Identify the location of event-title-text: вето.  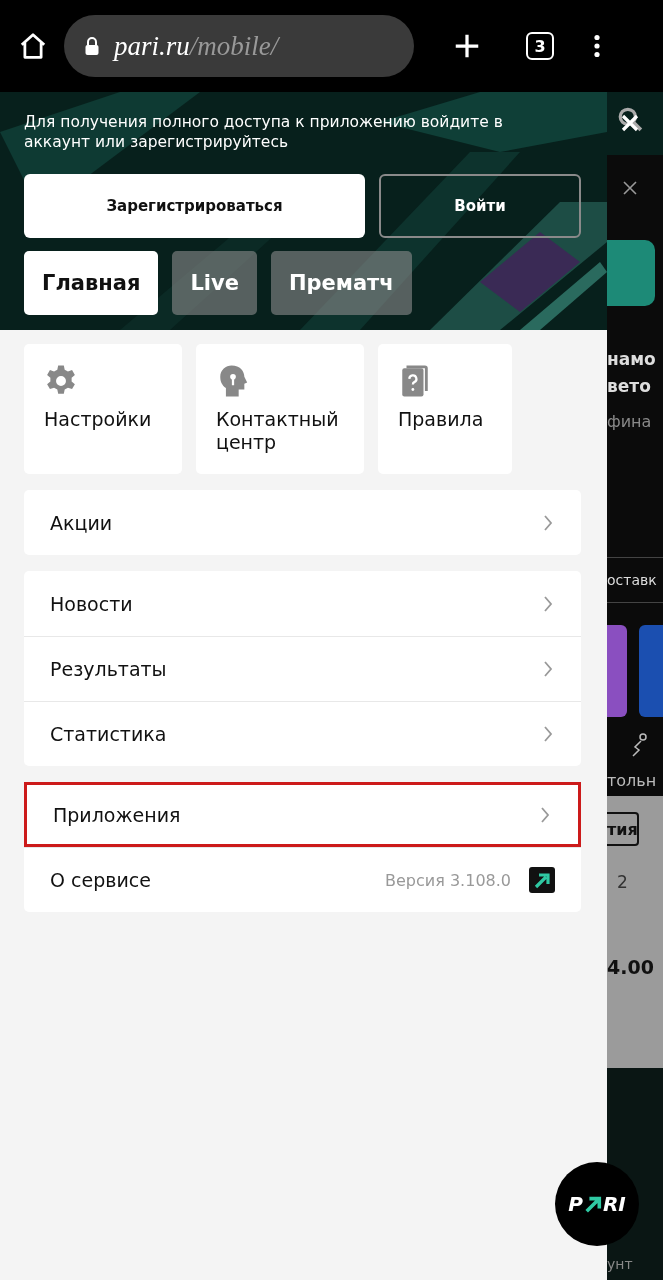
(629, 386).